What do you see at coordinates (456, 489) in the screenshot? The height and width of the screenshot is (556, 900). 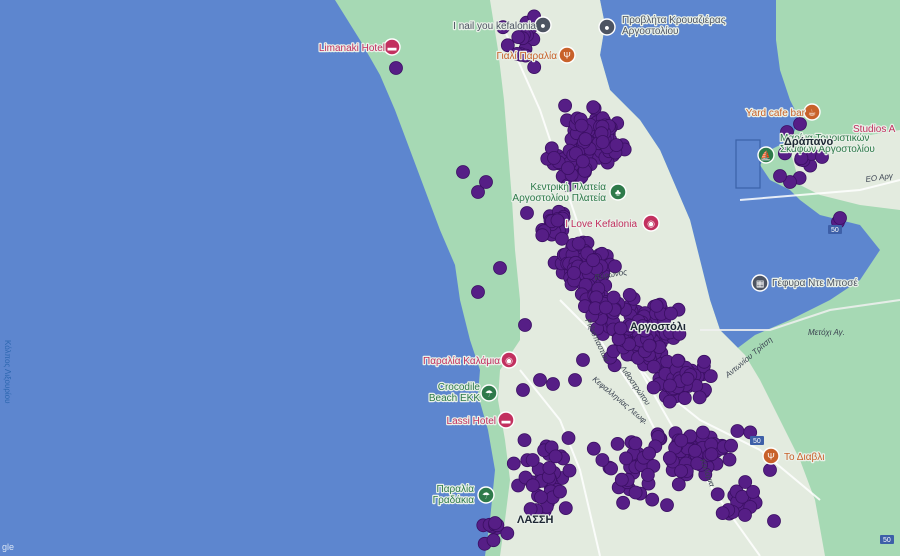 I see `poi-label: Παραλία` at bounding box center [456, 489].